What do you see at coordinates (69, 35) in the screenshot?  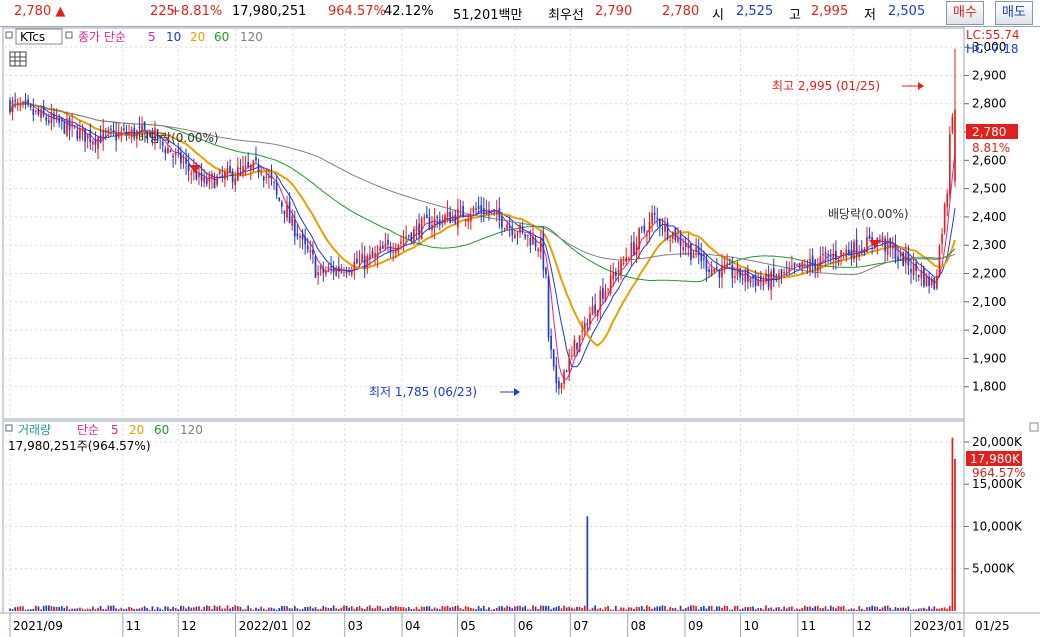 I see `legend-toggle-icon` at bounding box center [69, 35].